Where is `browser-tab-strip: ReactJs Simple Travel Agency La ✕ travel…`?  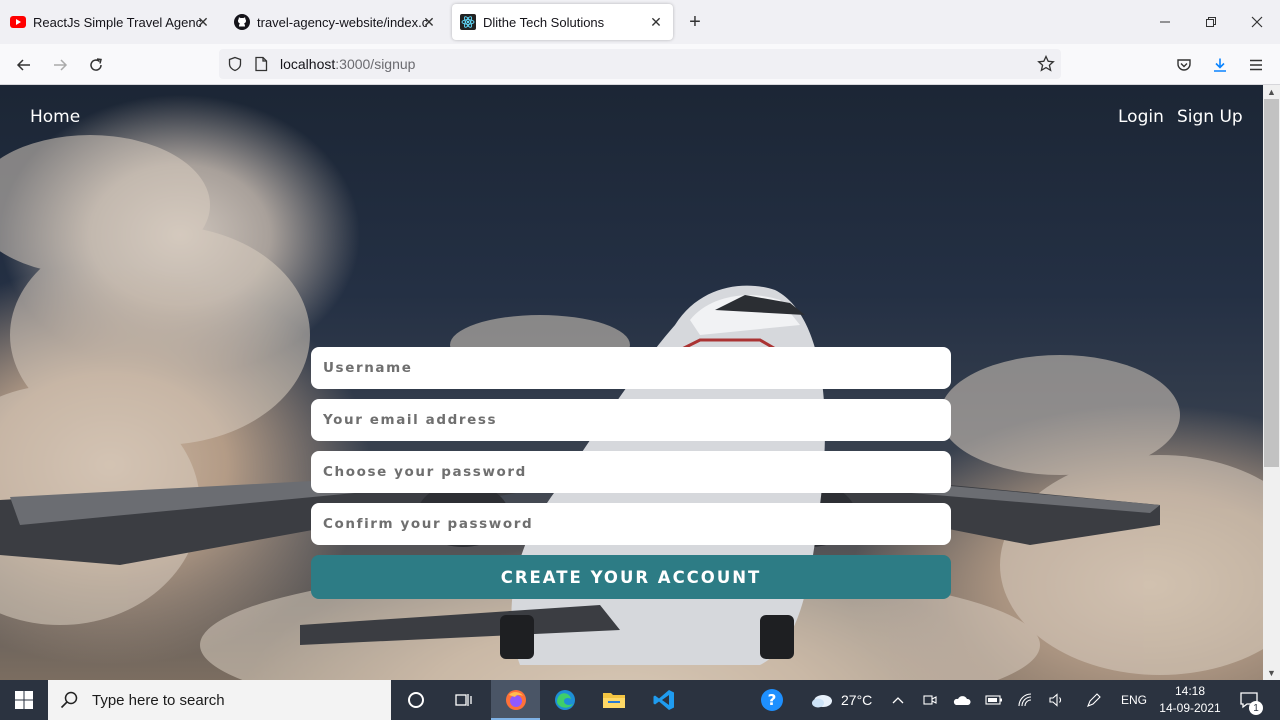 browser-tab-strip: ReactJs Simple Travel Agency La ✕ travel… is located at coordinates (640, 22).